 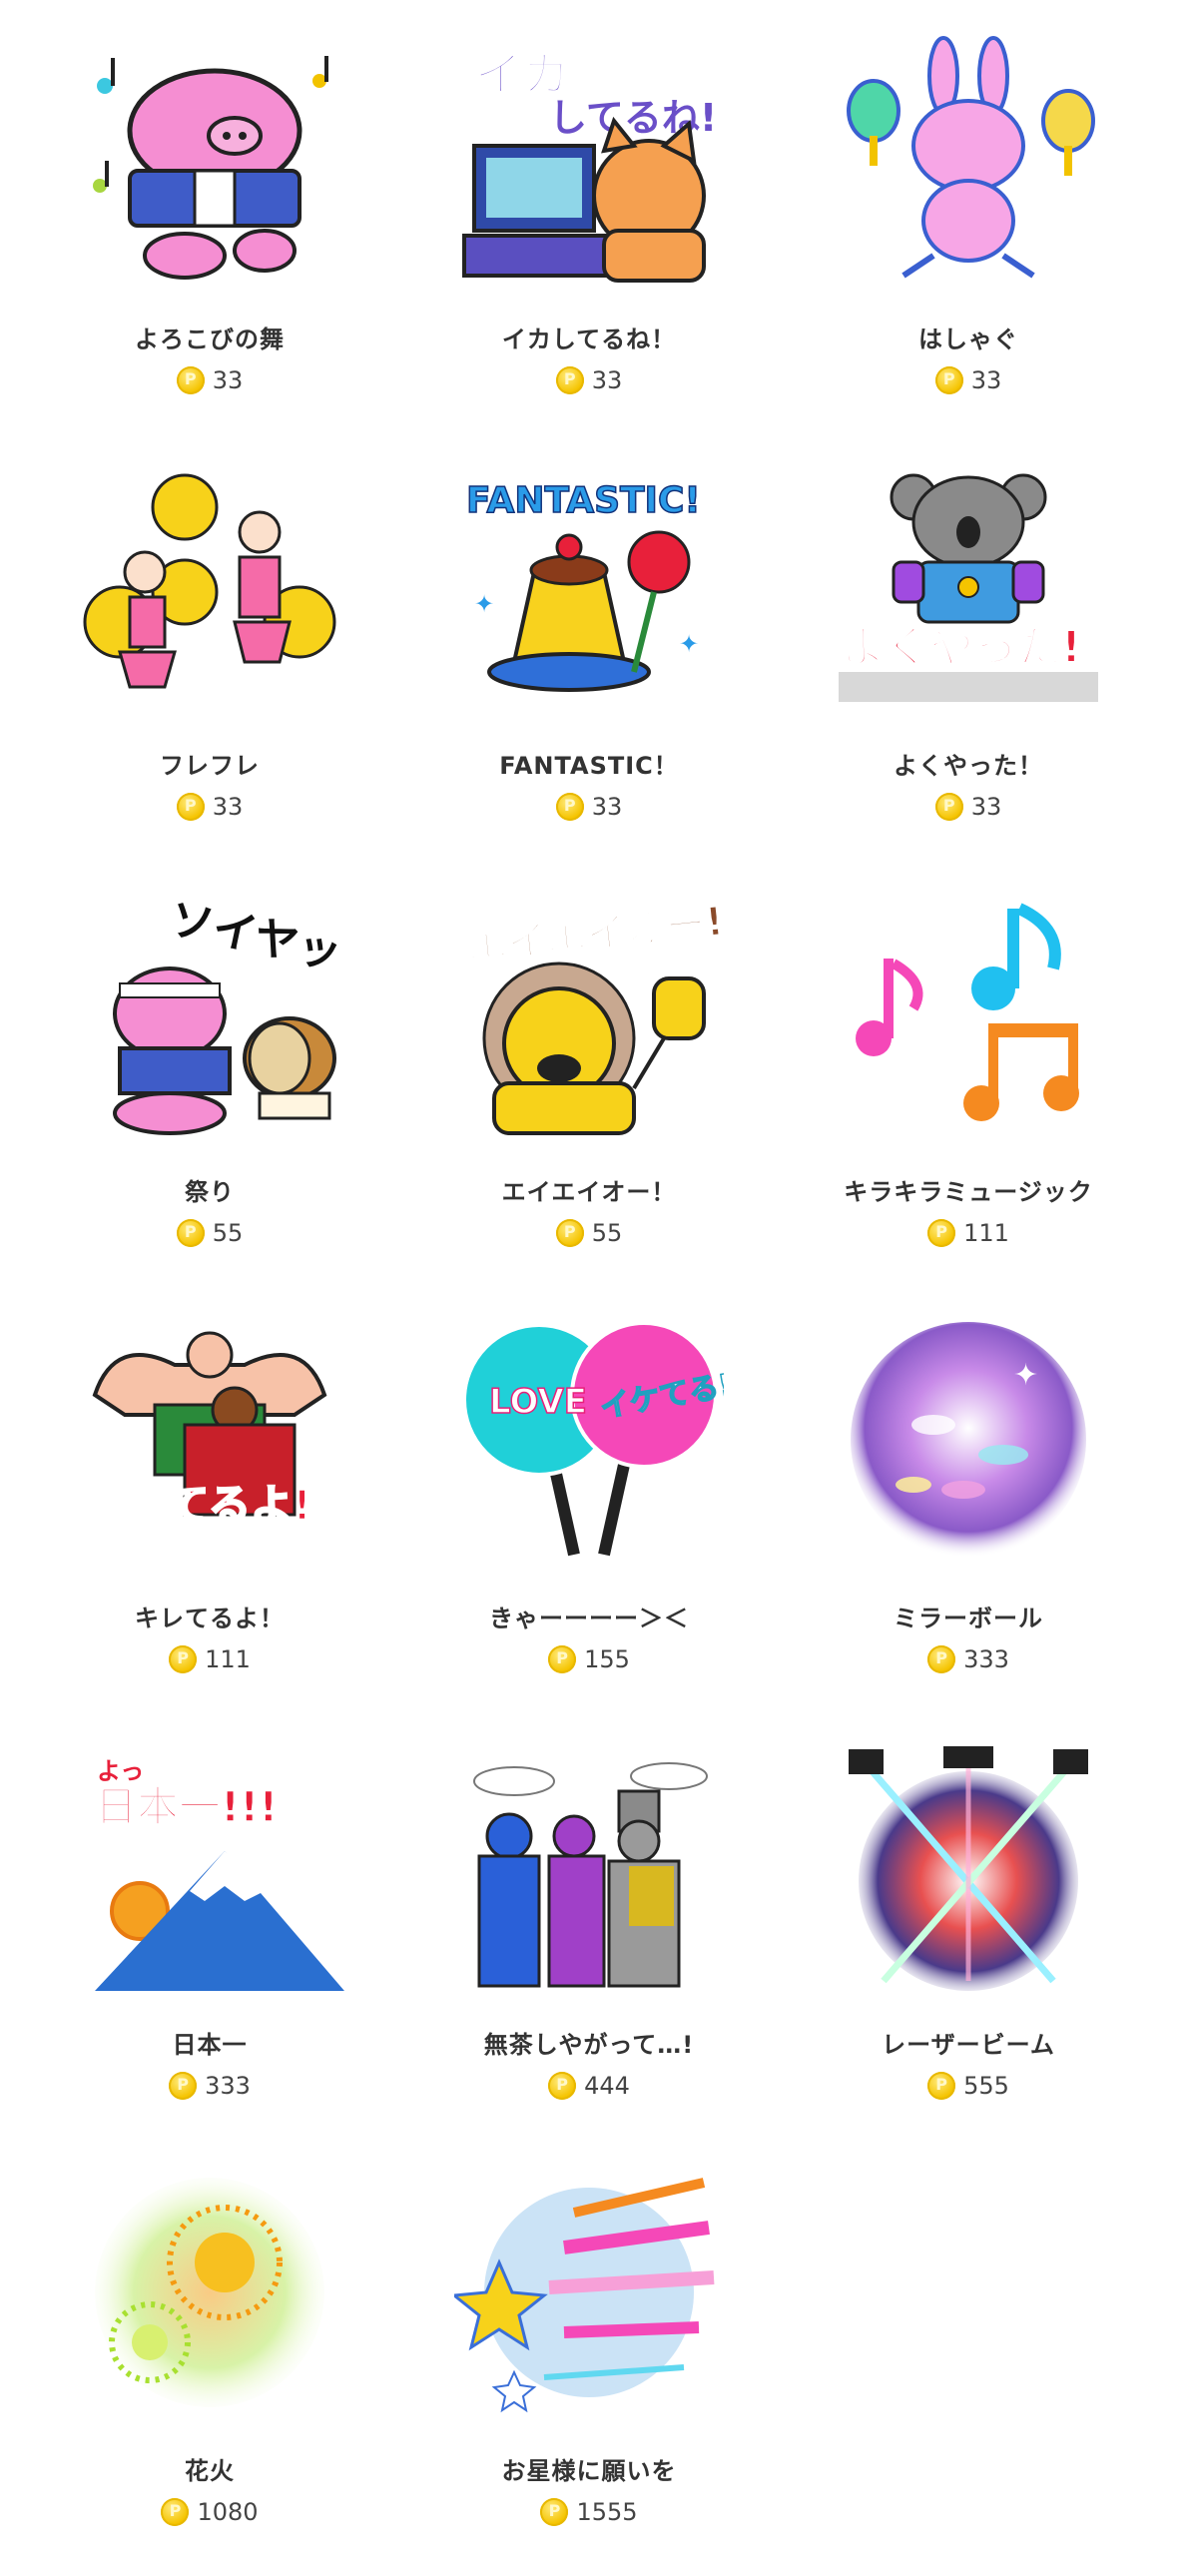 What do you see at coordinates (197, 1505) in the screenshot?
I see `art-text: キレてるよ!` at bounding box center [197, 1505].